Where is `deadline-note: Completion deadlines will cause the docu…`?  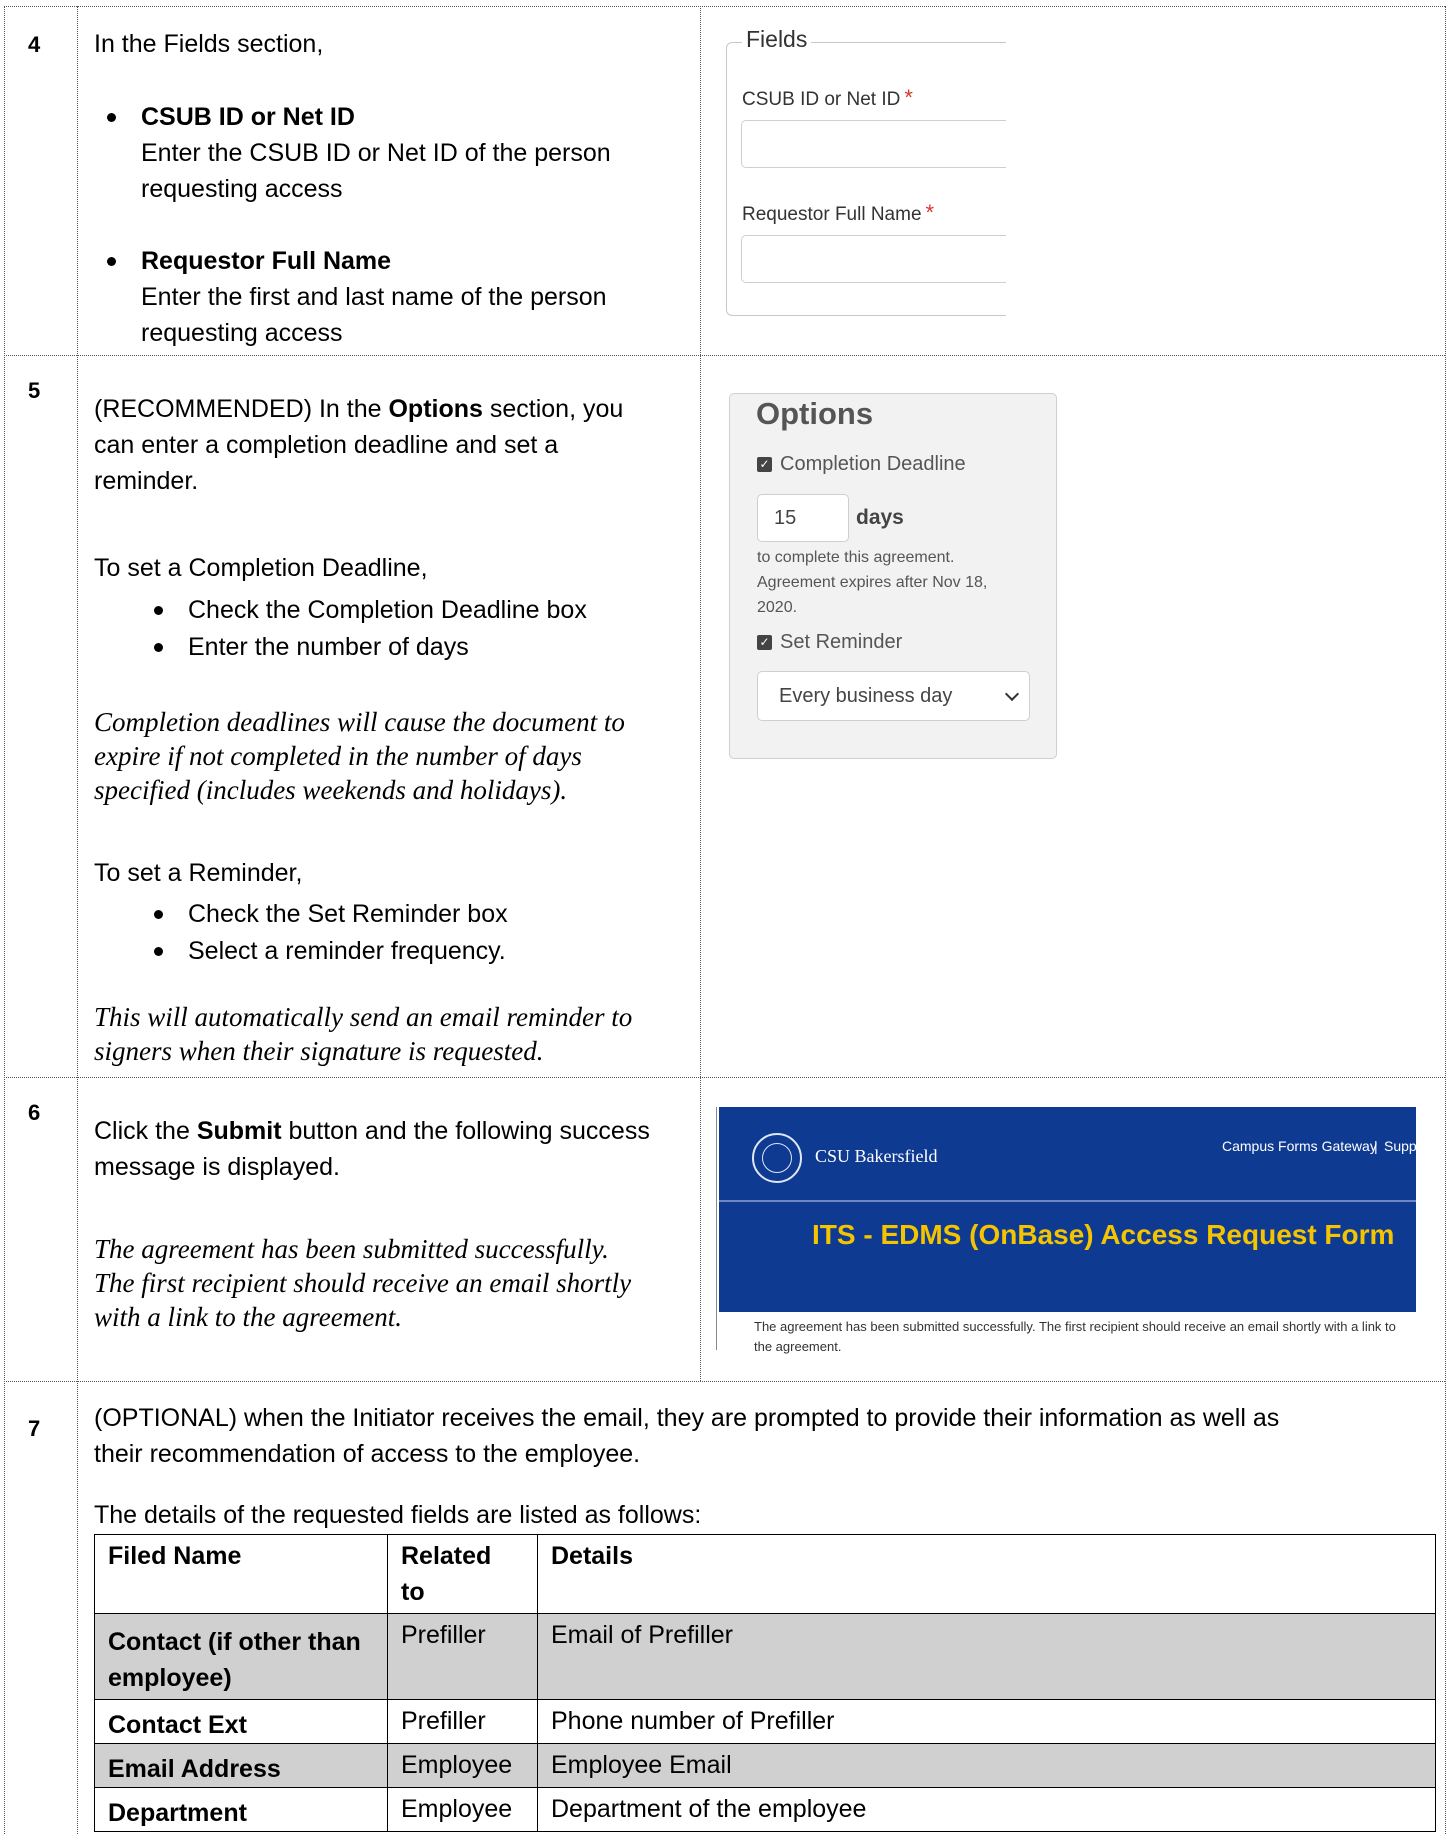
deadline-note: Completion deadlines will cause the docu… is located at coordinates (359, 722).